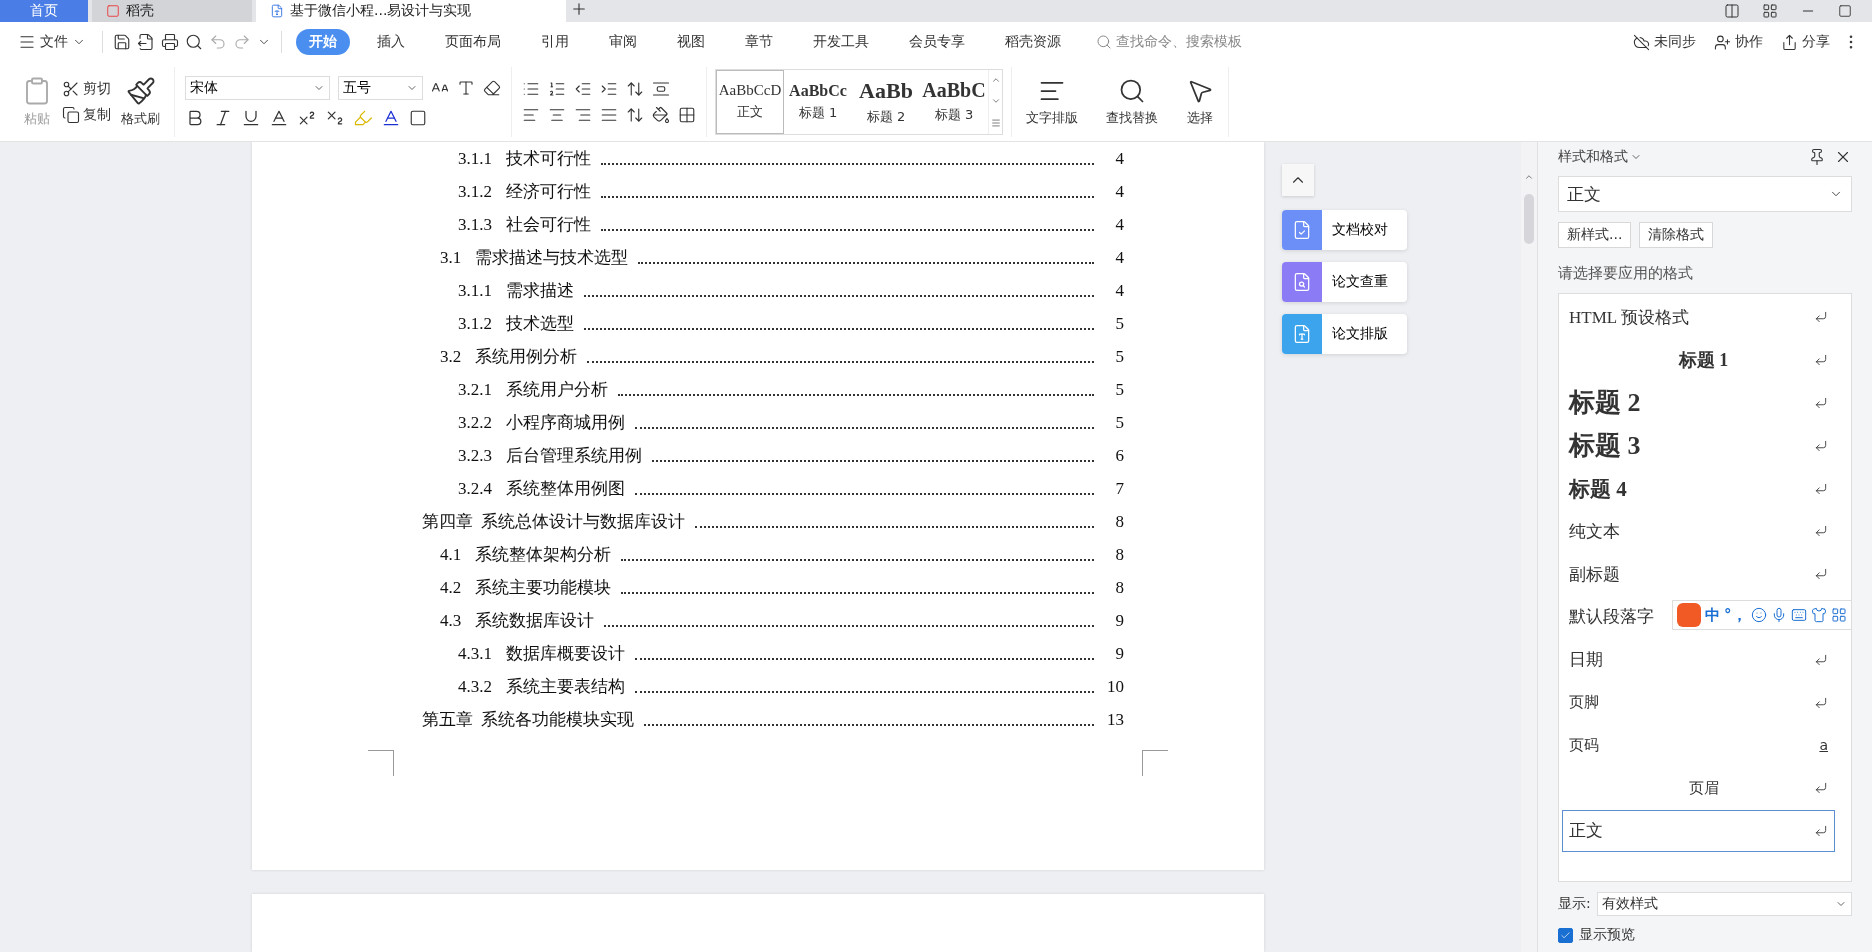  Describe the element at coordinates (623, 42) in the screenshot. I see `ribbon-tab: 审阅` at that location.